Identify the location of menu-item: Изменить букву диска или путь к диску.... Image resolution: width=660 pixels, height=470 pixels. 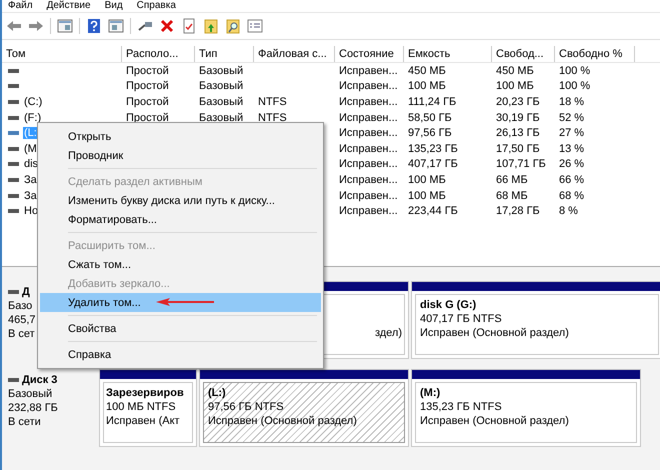
(180, 200).